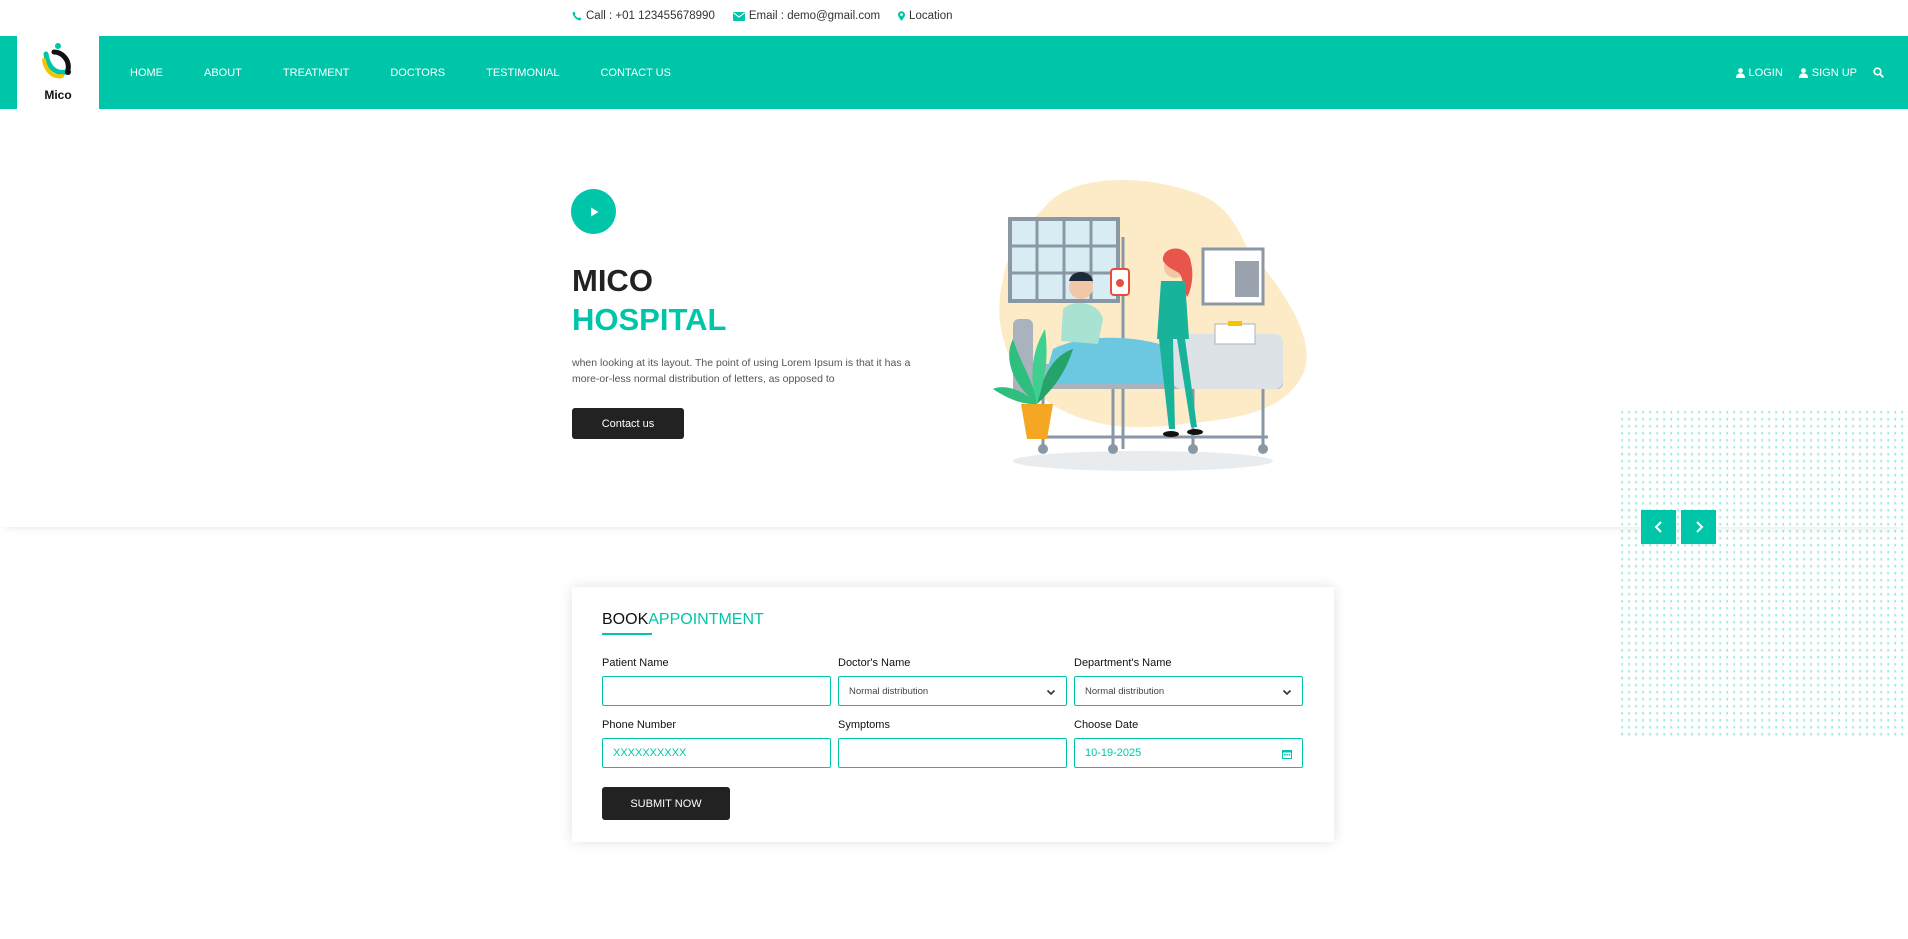 The width and height of the screenshot is (1908, 939). What do you see at coordinates (1834, 72) in the screenshot?
I see `signup-label: SIGN UP` at bounding box center [1834, 72].